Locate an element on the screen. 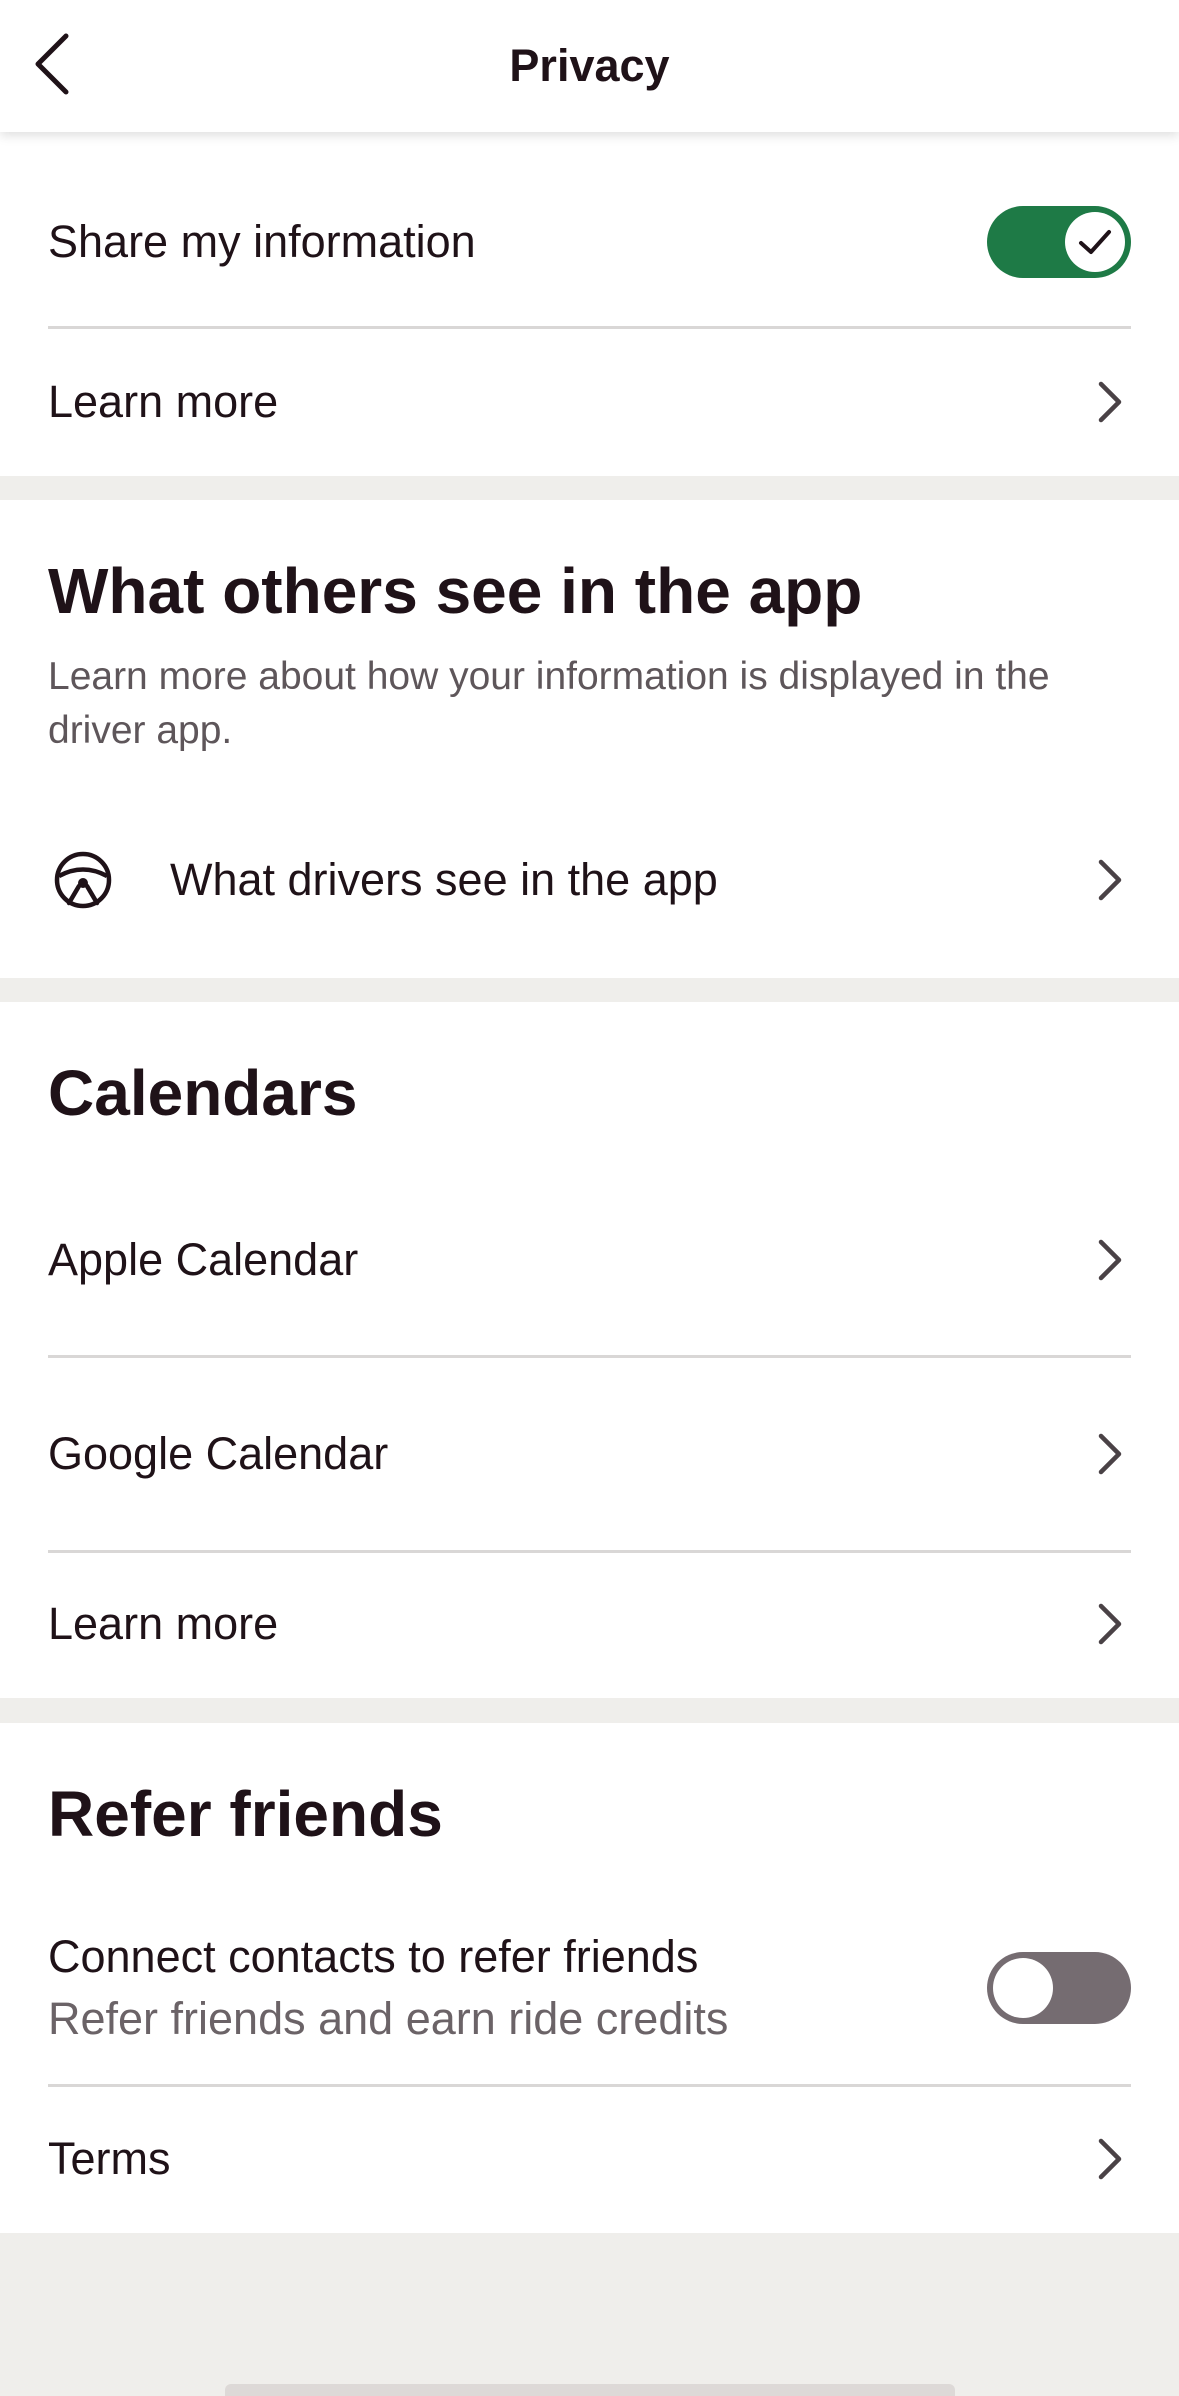  google-calendar-label: Google Calendar is located at coordinates (218, 1453).